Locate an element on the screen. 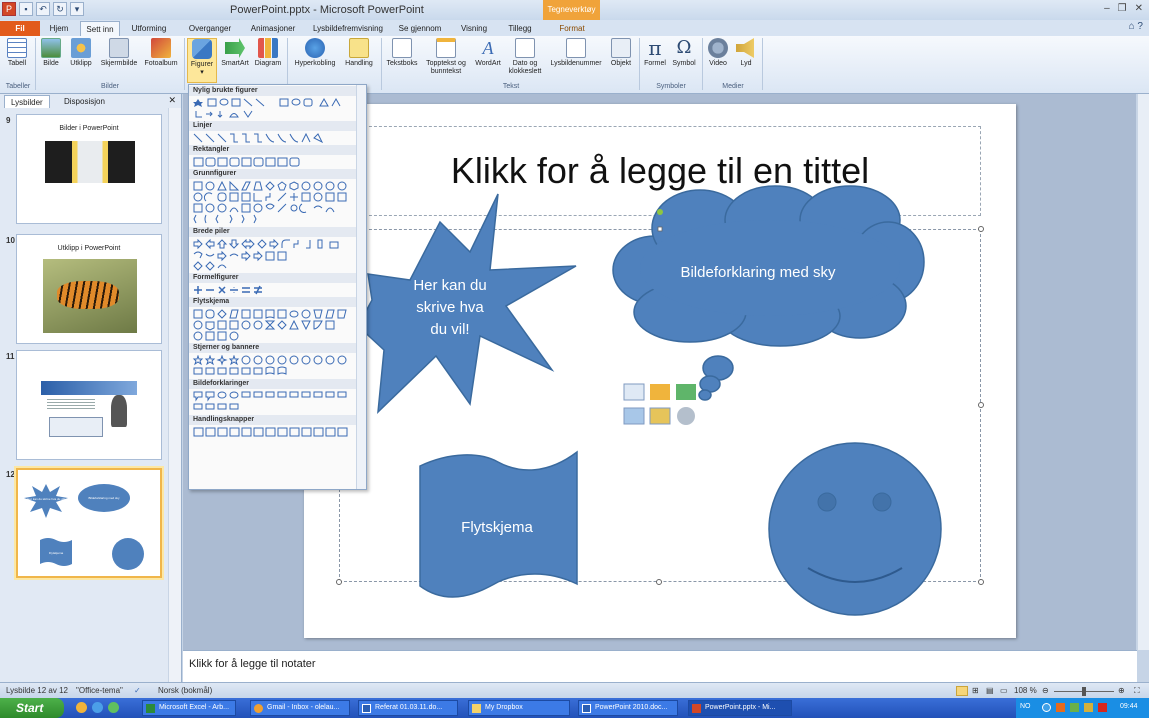  gallery-section-action-buttons: Handlingsknapper is located at coordinates (273, 420).